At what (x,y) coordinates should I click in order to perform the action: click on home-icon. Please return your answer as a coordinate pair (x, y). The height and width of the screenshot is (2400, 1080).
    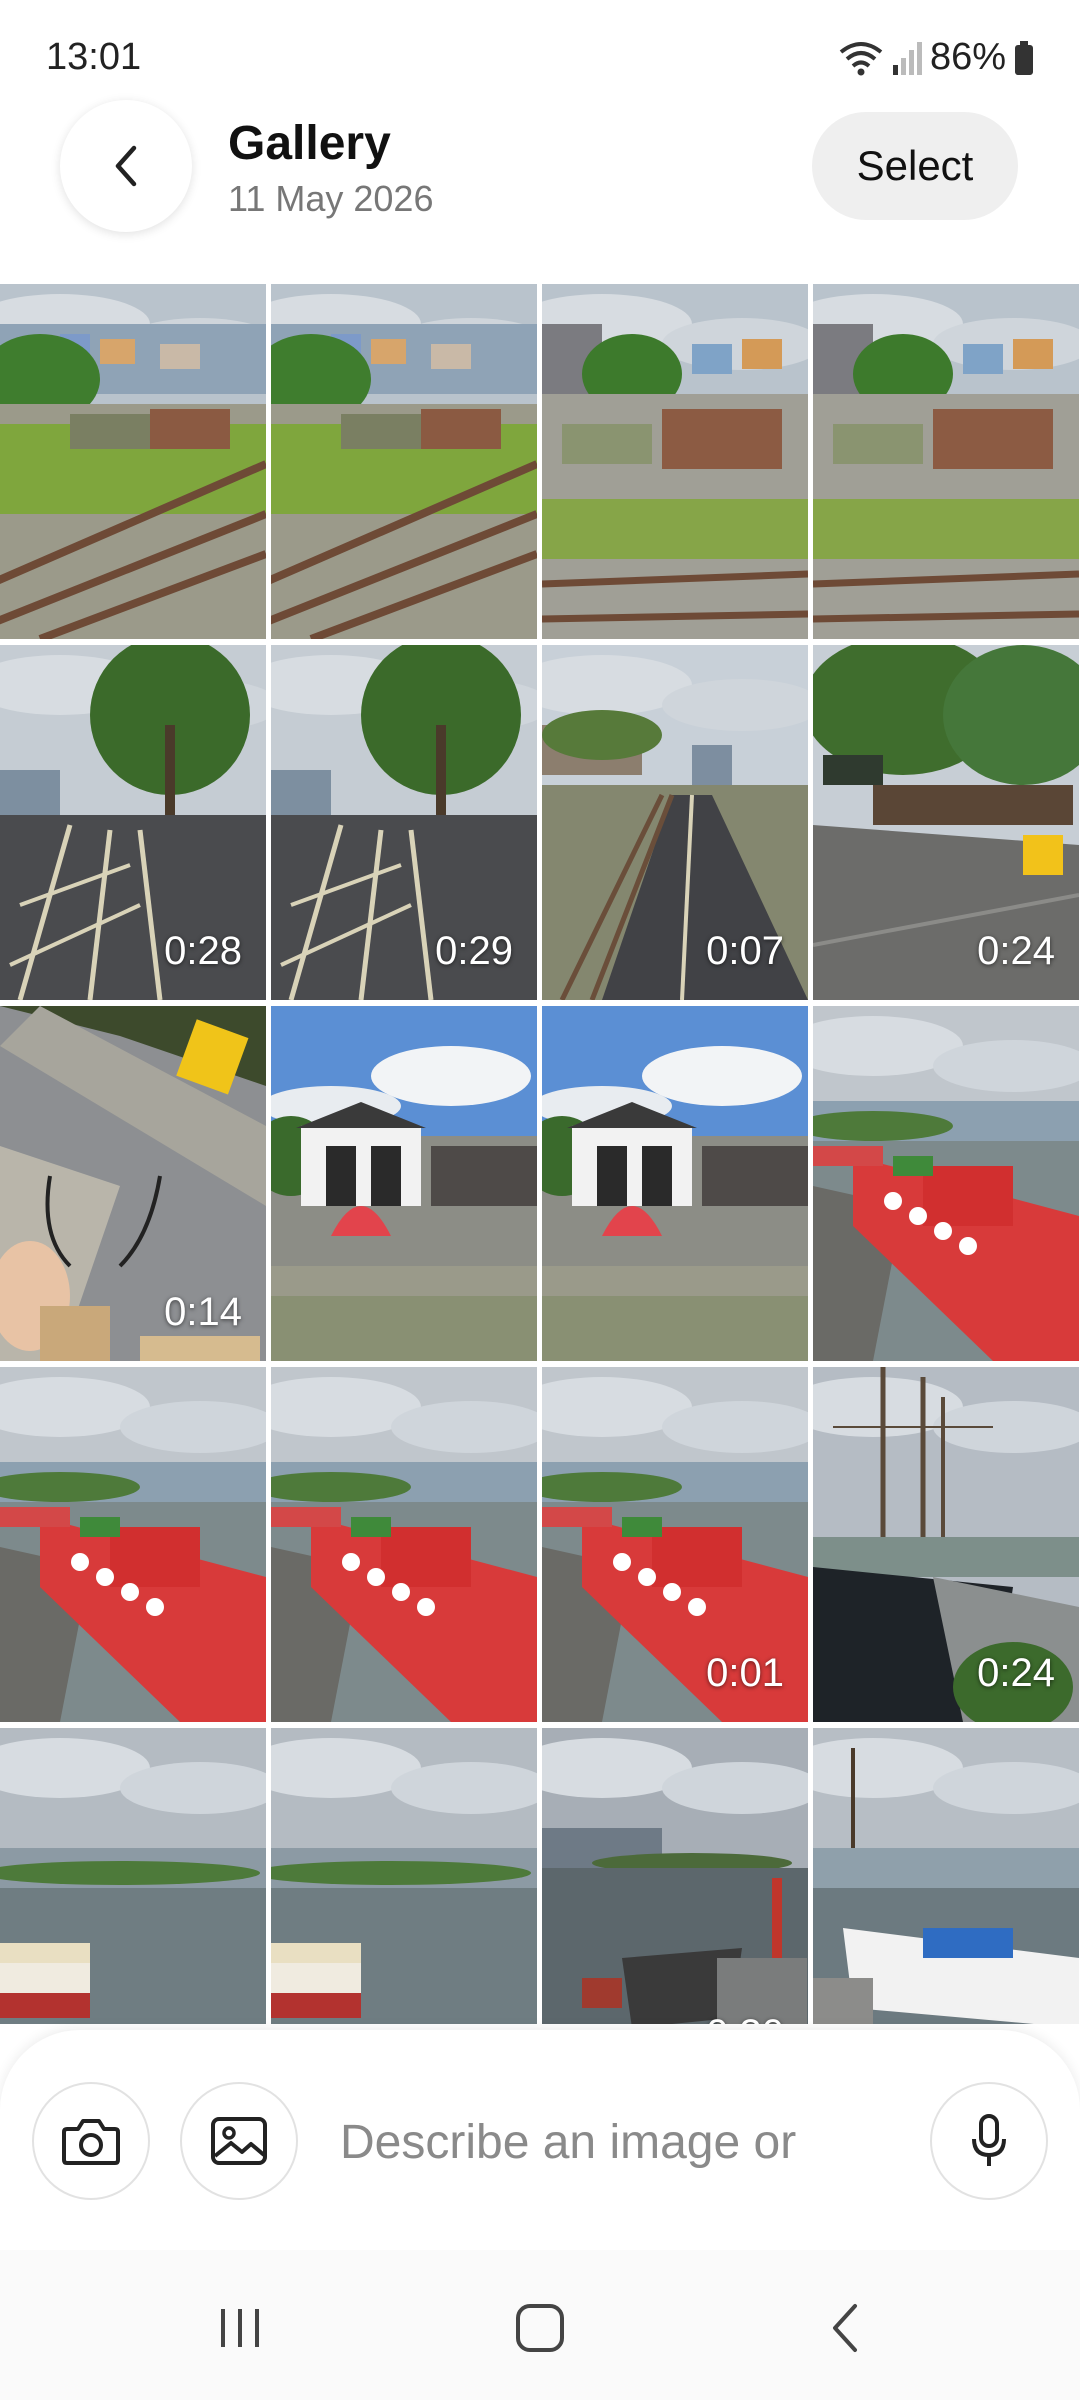
    Looking at the image, I should click on (540, 2328).